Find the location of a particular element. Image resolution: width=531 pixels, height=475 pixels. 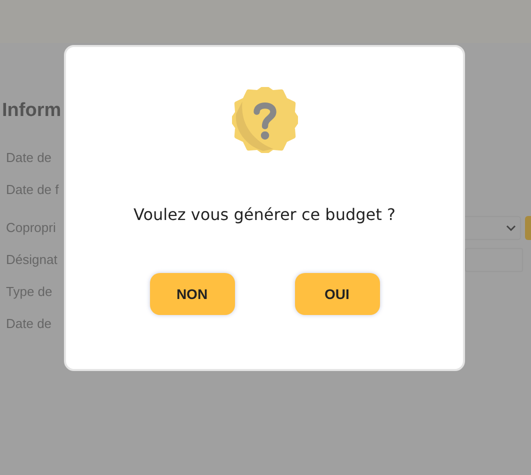

question-badge-icon is located at coordinates (265, 120).